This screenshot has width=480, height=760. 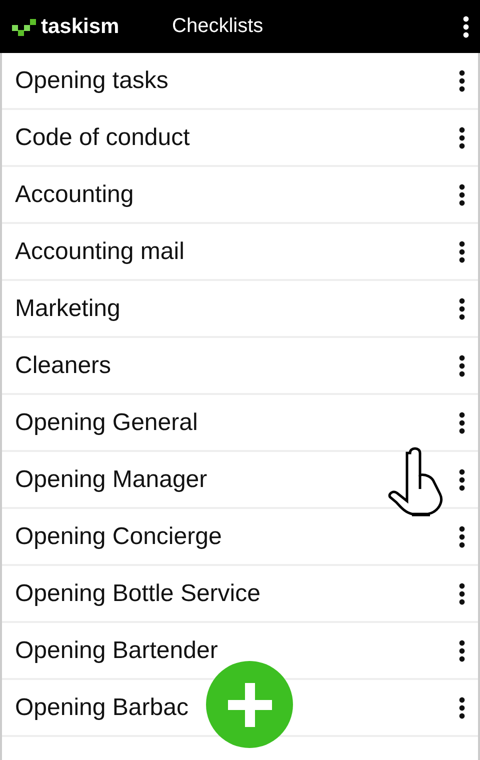 What do you see at coordinates (240, 195) in the screenshot?
I see `checklist-item: Accounting` at bounding box center [240, 195].